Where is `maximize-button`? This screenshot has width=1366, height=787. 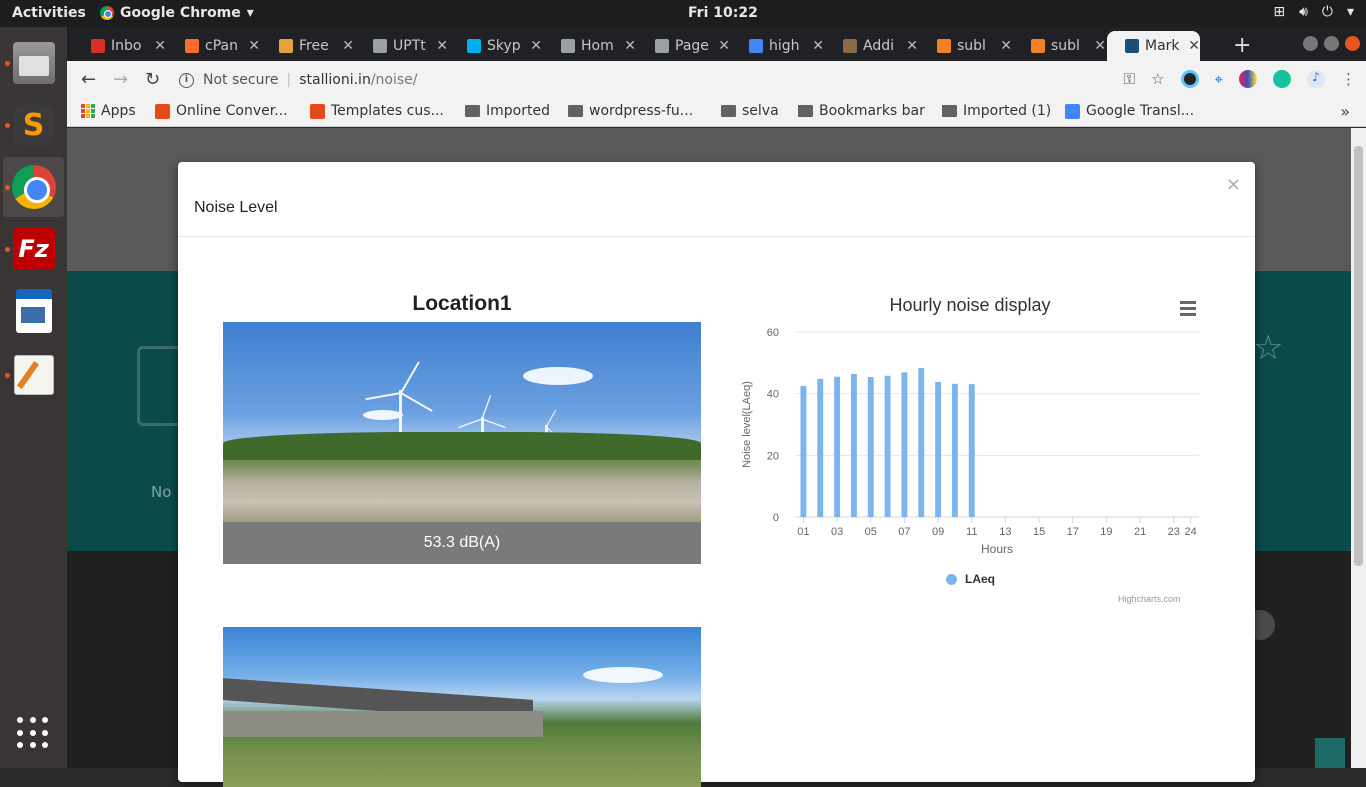
maximize-button is located at coordinates (1331, 43).